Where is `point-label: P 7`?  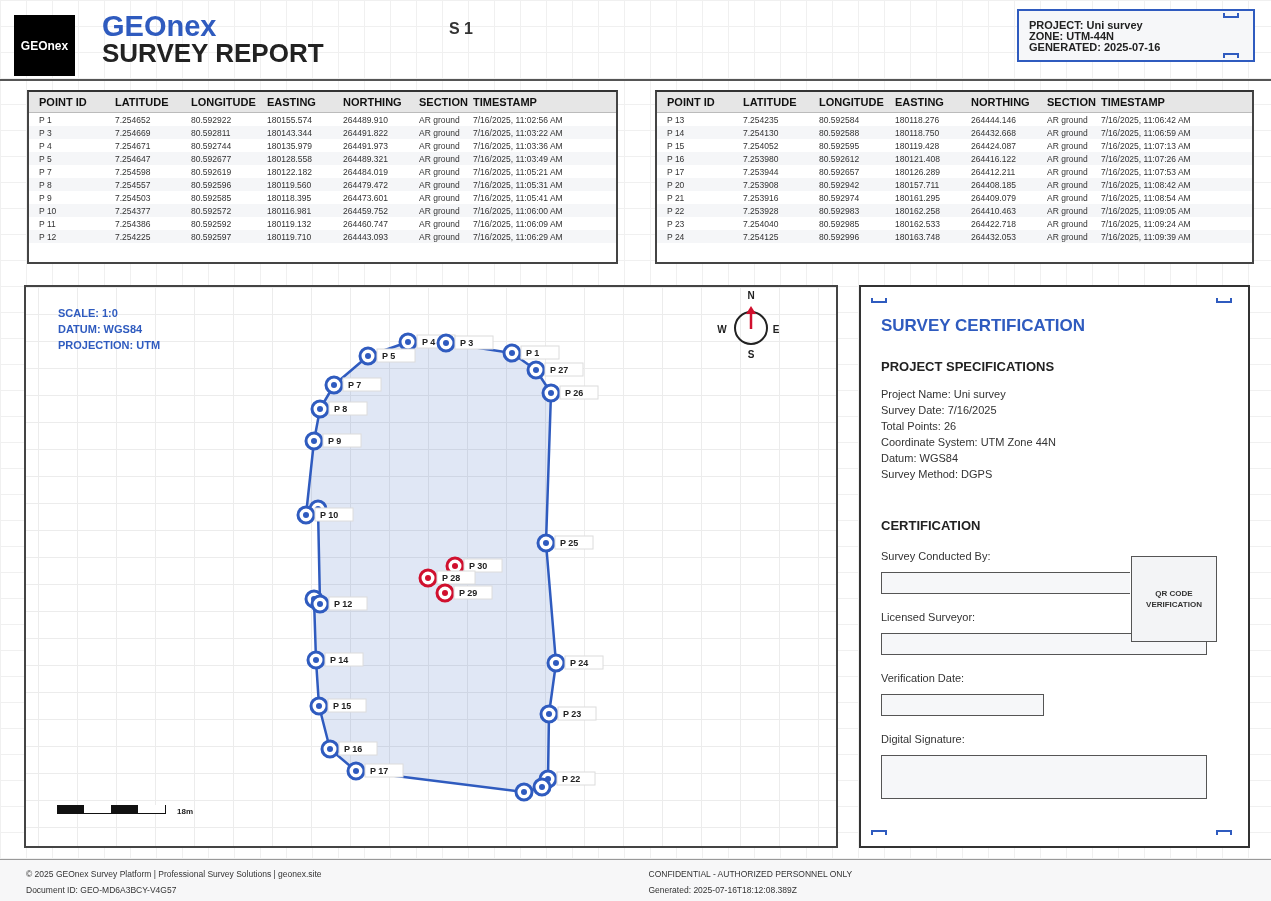 point-label: P 7 is located at coordinates (362, 384).